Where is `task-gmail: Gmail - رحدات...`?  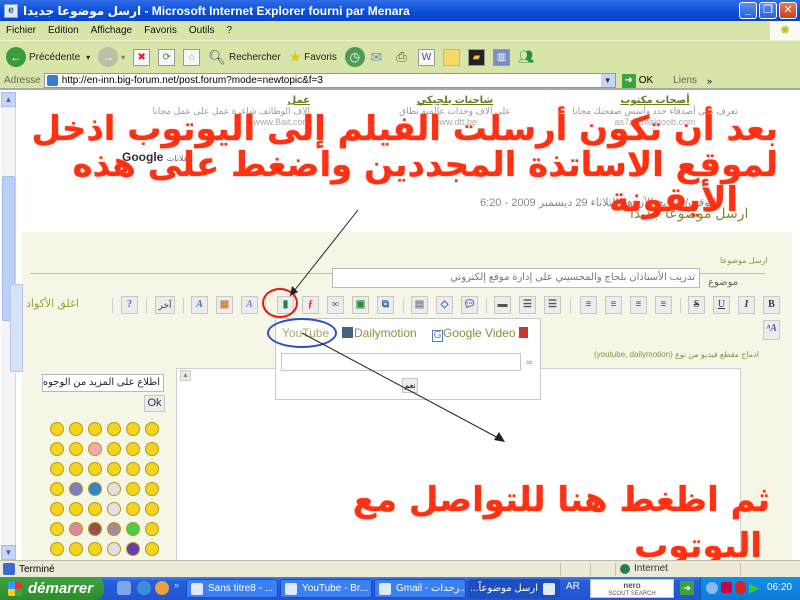 task-gmail: Gmail - رحدات... is located at coordinates (420, 588).